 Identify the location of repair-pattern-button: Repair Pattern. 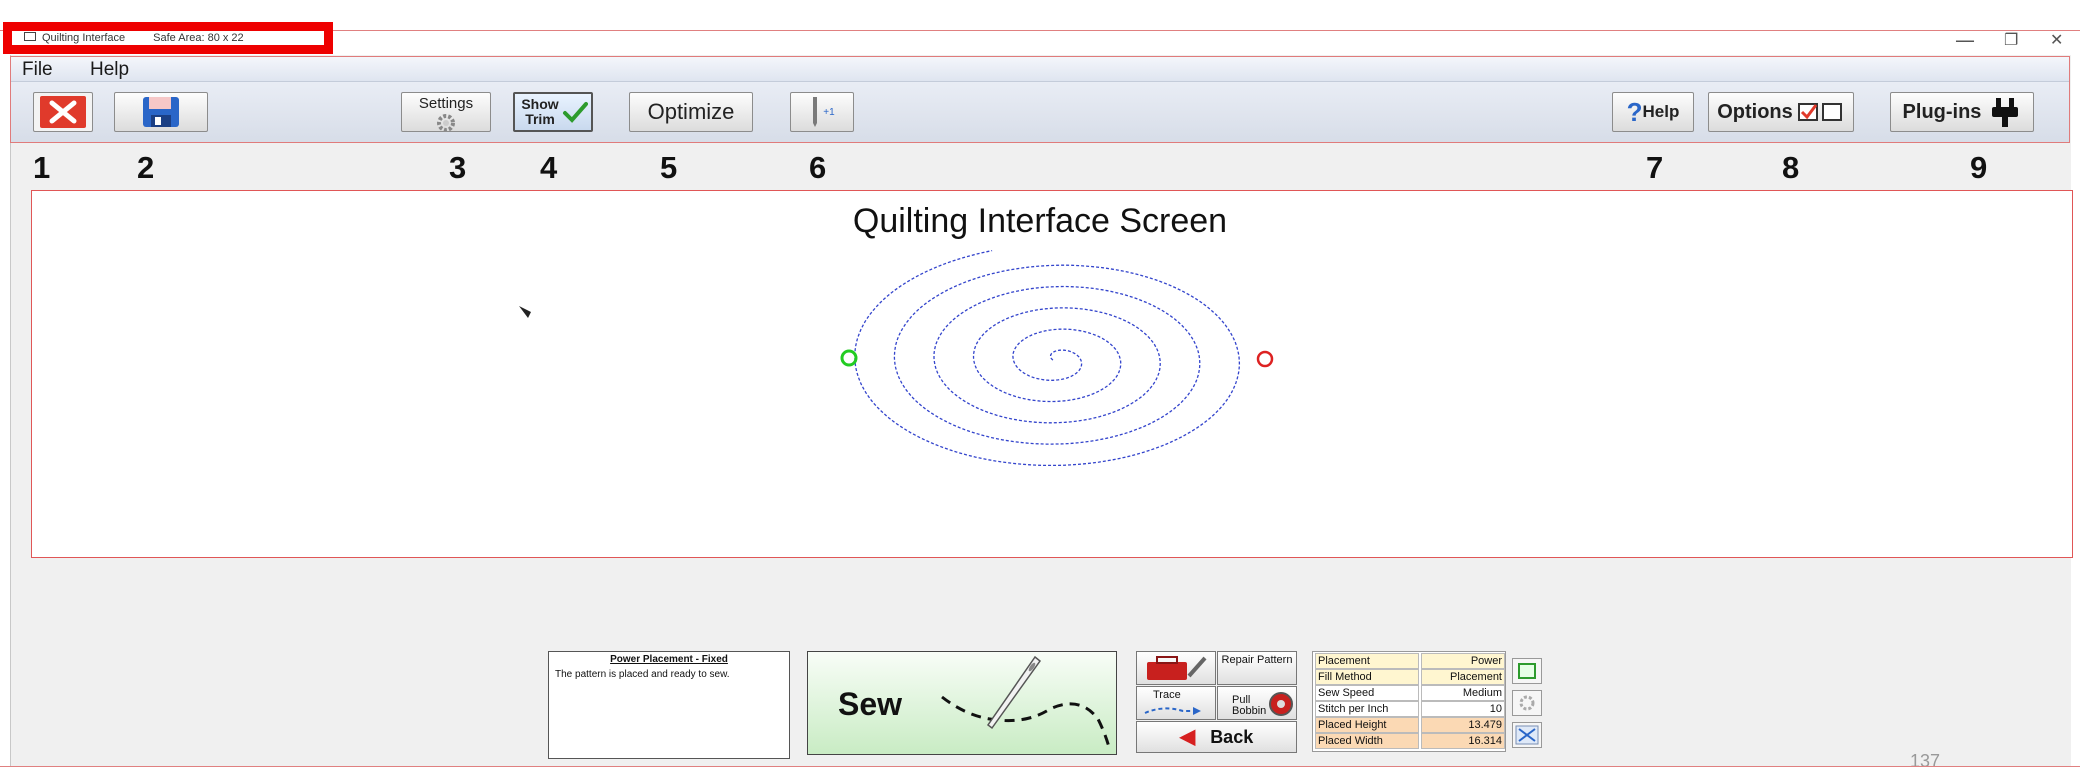
(1257, 668).